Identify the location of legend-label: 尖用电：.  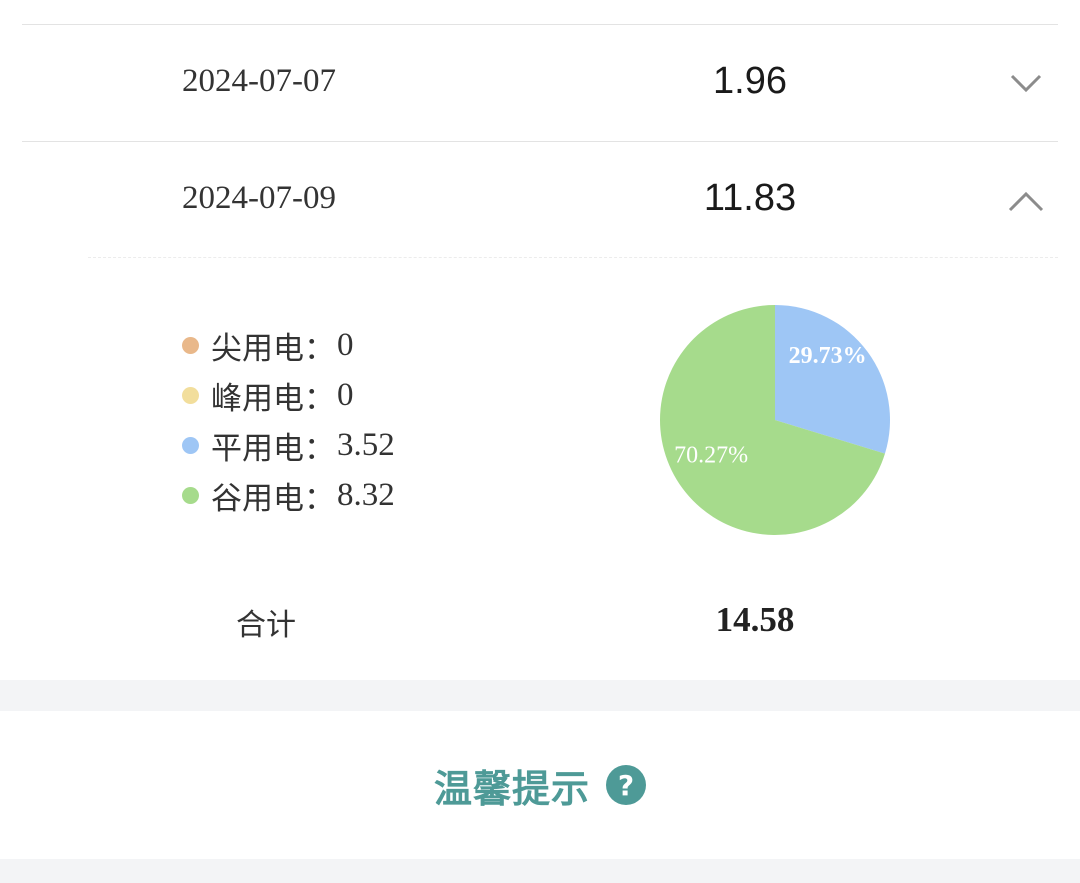
(273, 348).